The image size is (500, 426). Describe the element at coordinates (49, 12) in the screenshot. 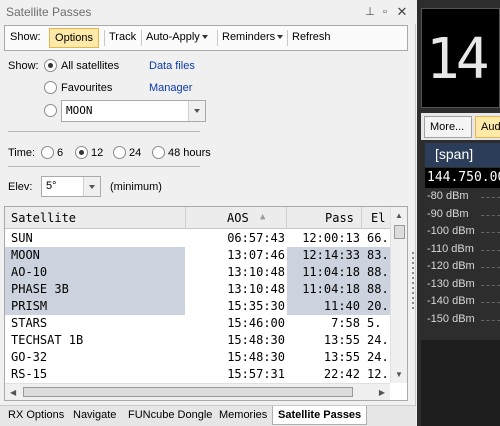

I see `panel-title: Satellite Passes` at that location.